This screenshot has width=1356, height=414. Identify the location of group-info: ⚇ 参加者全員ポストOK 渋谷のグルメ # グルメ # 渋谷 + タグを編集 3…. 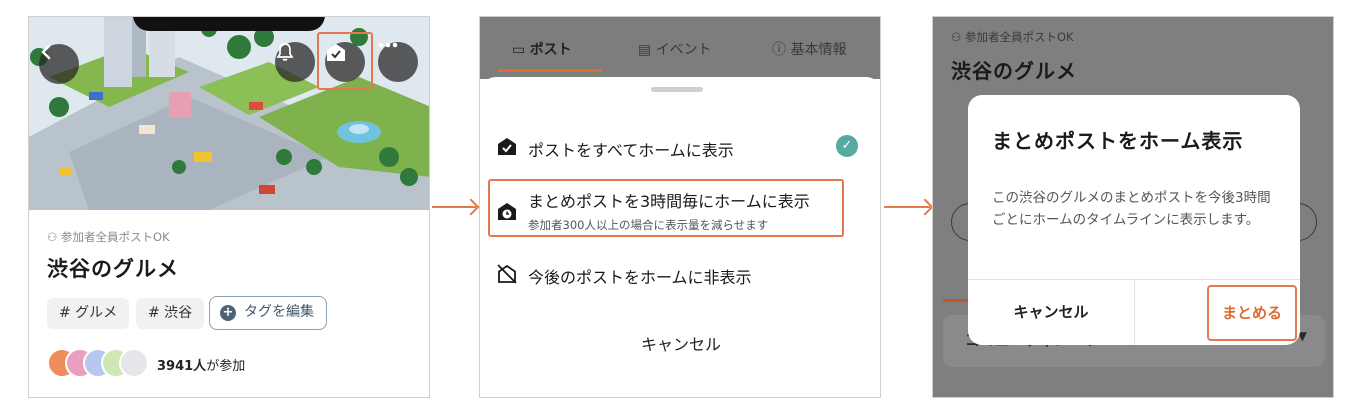
(229, 303).